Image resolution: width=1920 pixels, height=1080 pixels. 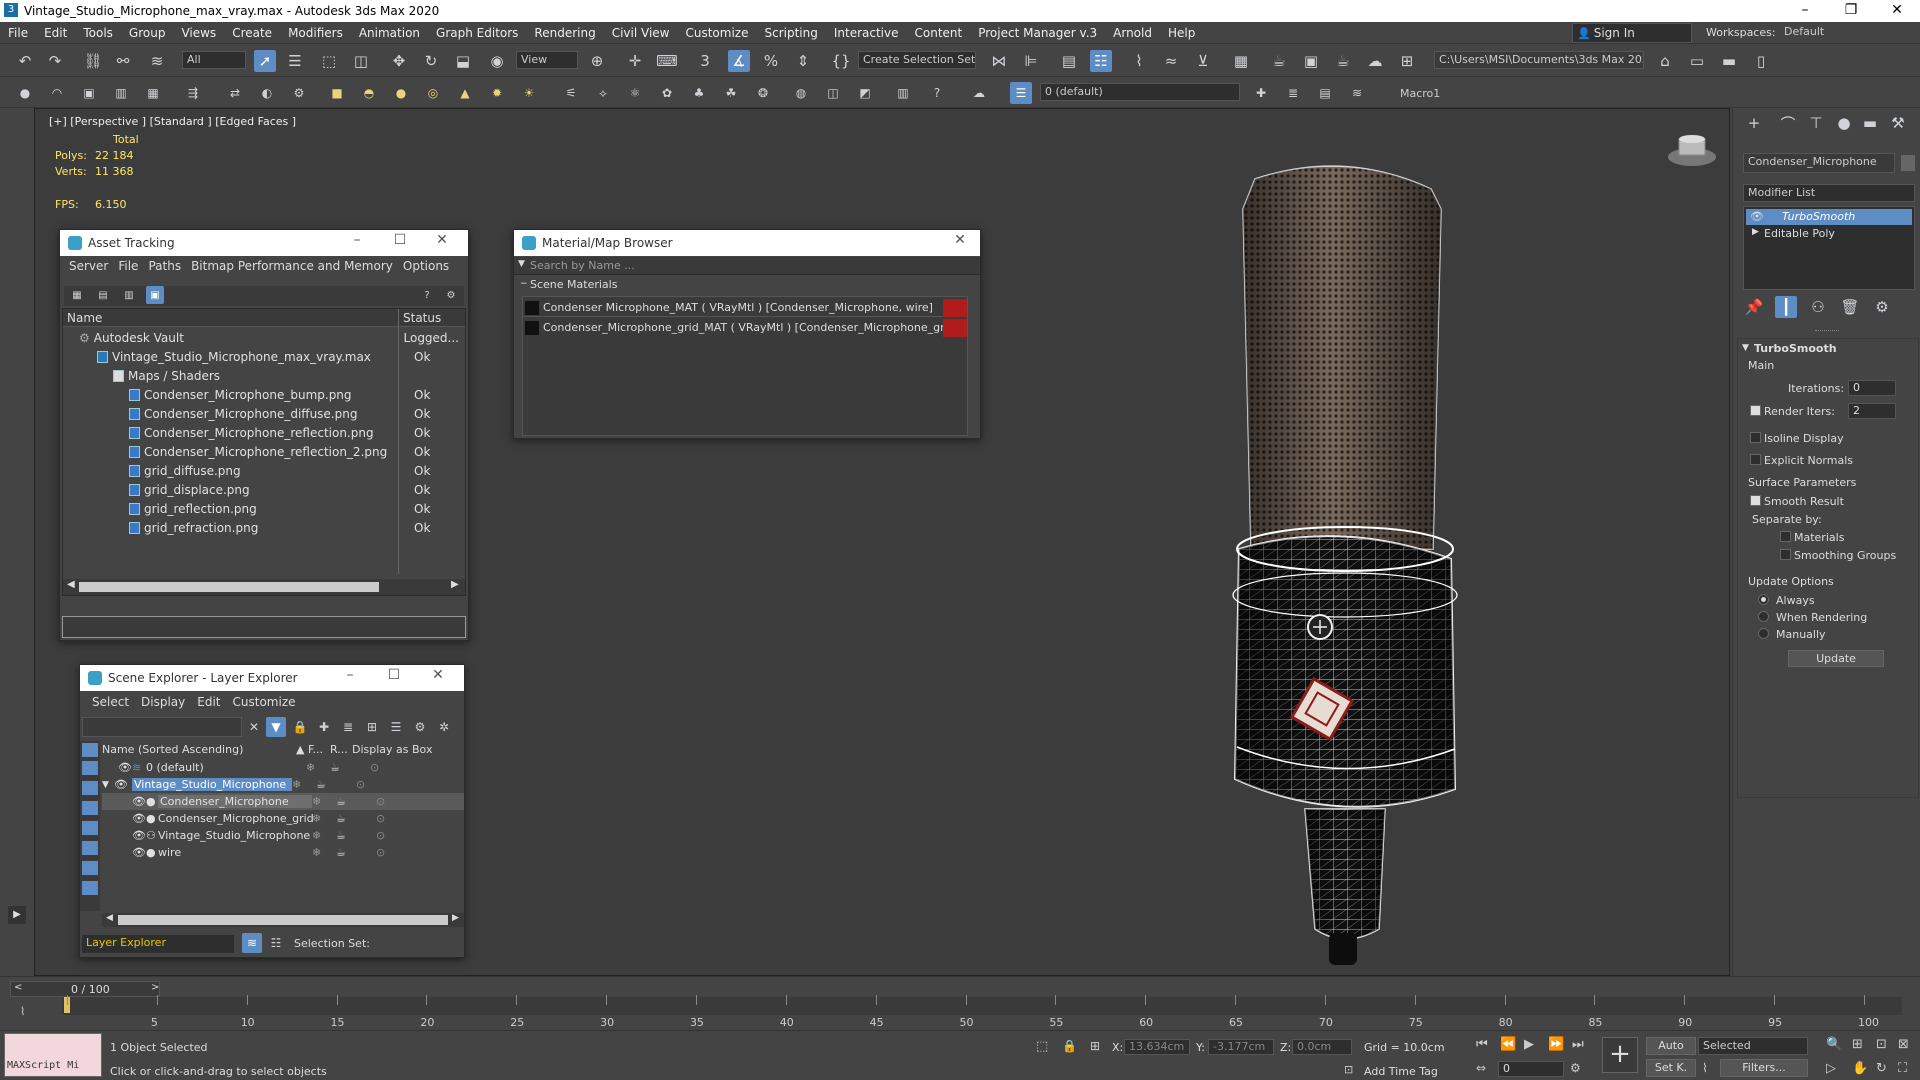 What do you see at coordinates (1785, 536) in the screenshot?
I see `materials-checkbox` at bounding box center [1785, 536].